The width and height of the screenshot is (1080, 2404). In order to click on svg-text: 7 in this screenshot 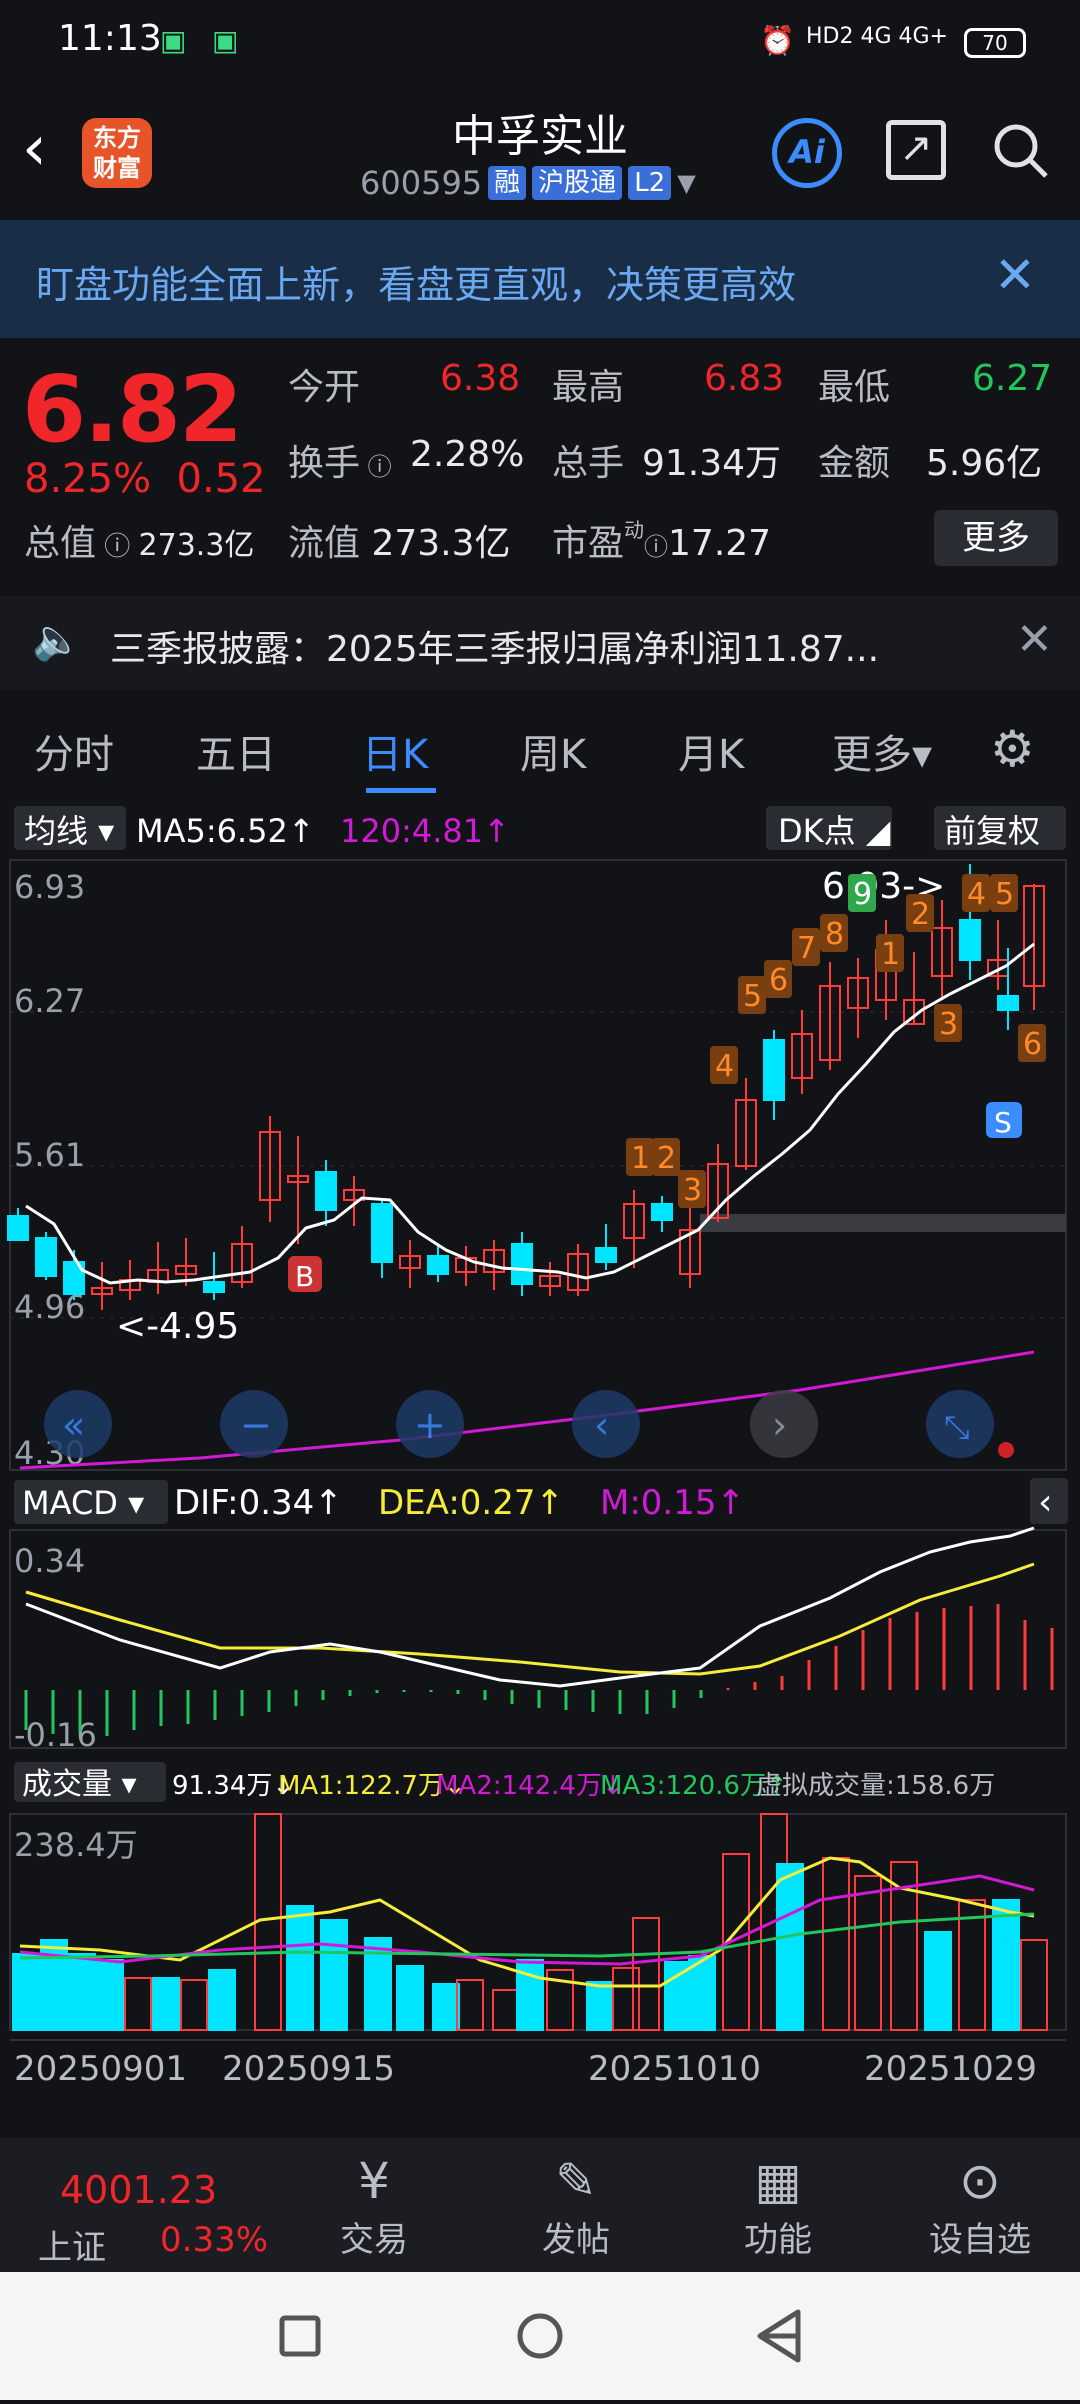, I will do `click(806, 948)`.